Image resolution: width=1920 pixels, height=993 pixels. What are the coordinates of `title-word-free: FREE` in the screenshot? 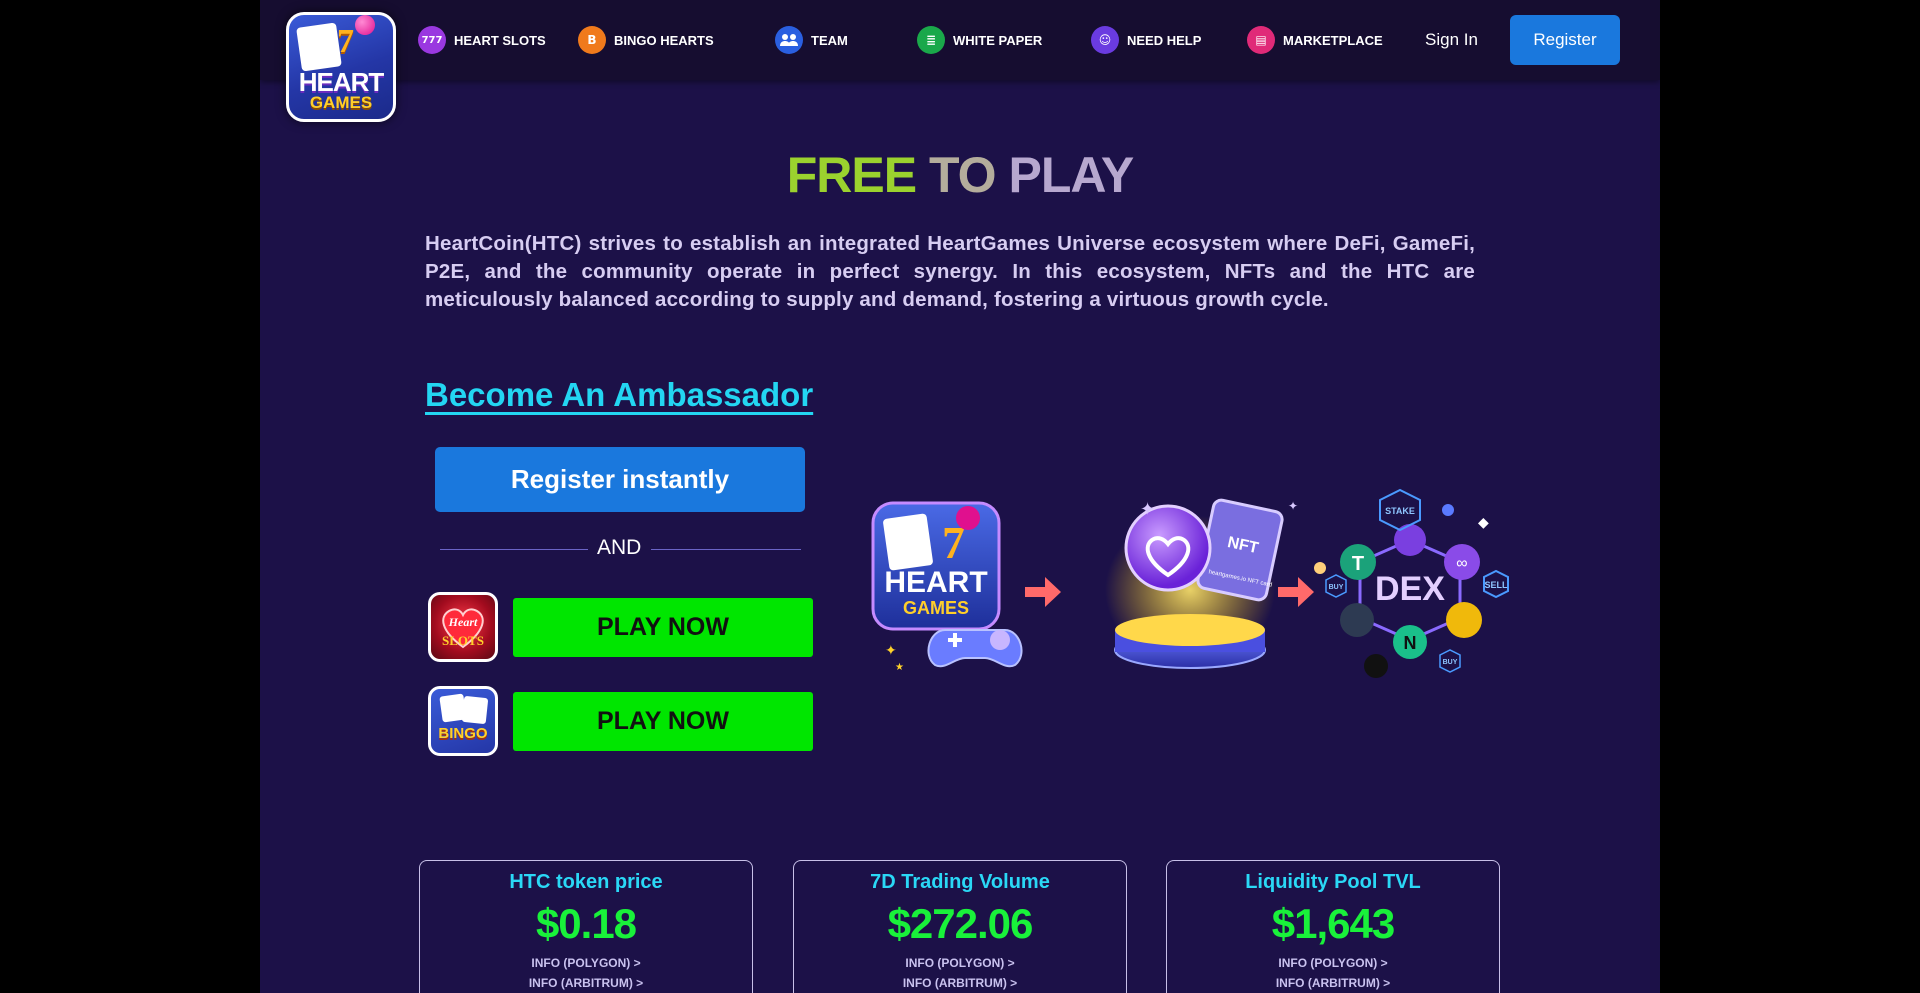 It's located at (851, 175).